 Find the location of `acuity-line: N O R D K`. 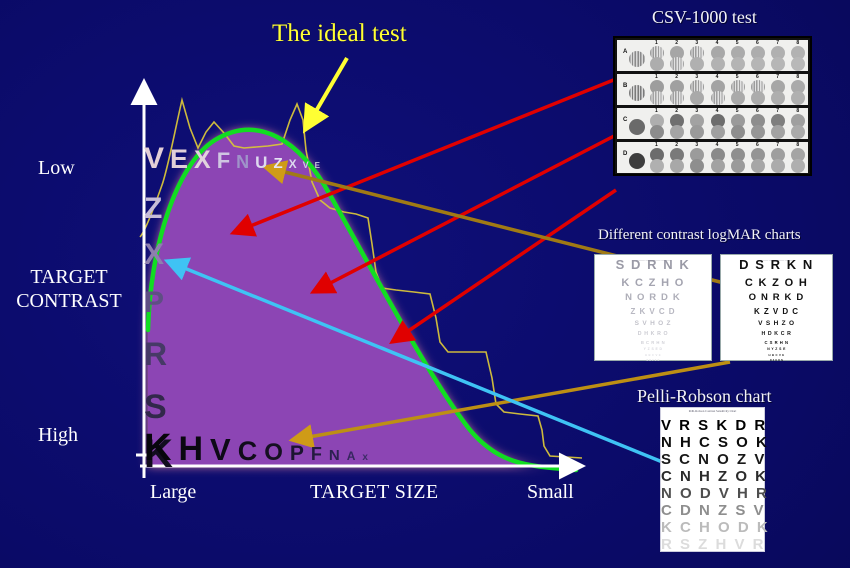

acuity-line: N O R D K is located at coordinates (653, 298).